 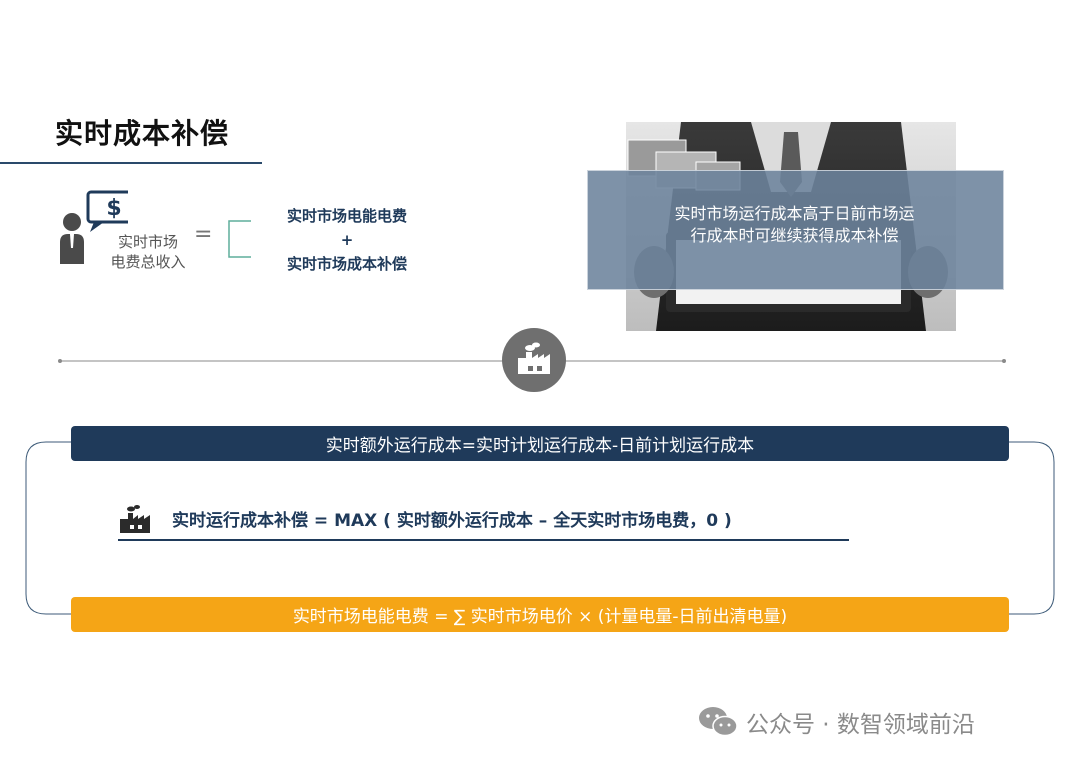 What do you see at coordinates (113, 208) in the screenshot?
I see `dollar-icon: $` at bounding box center [113, 208].